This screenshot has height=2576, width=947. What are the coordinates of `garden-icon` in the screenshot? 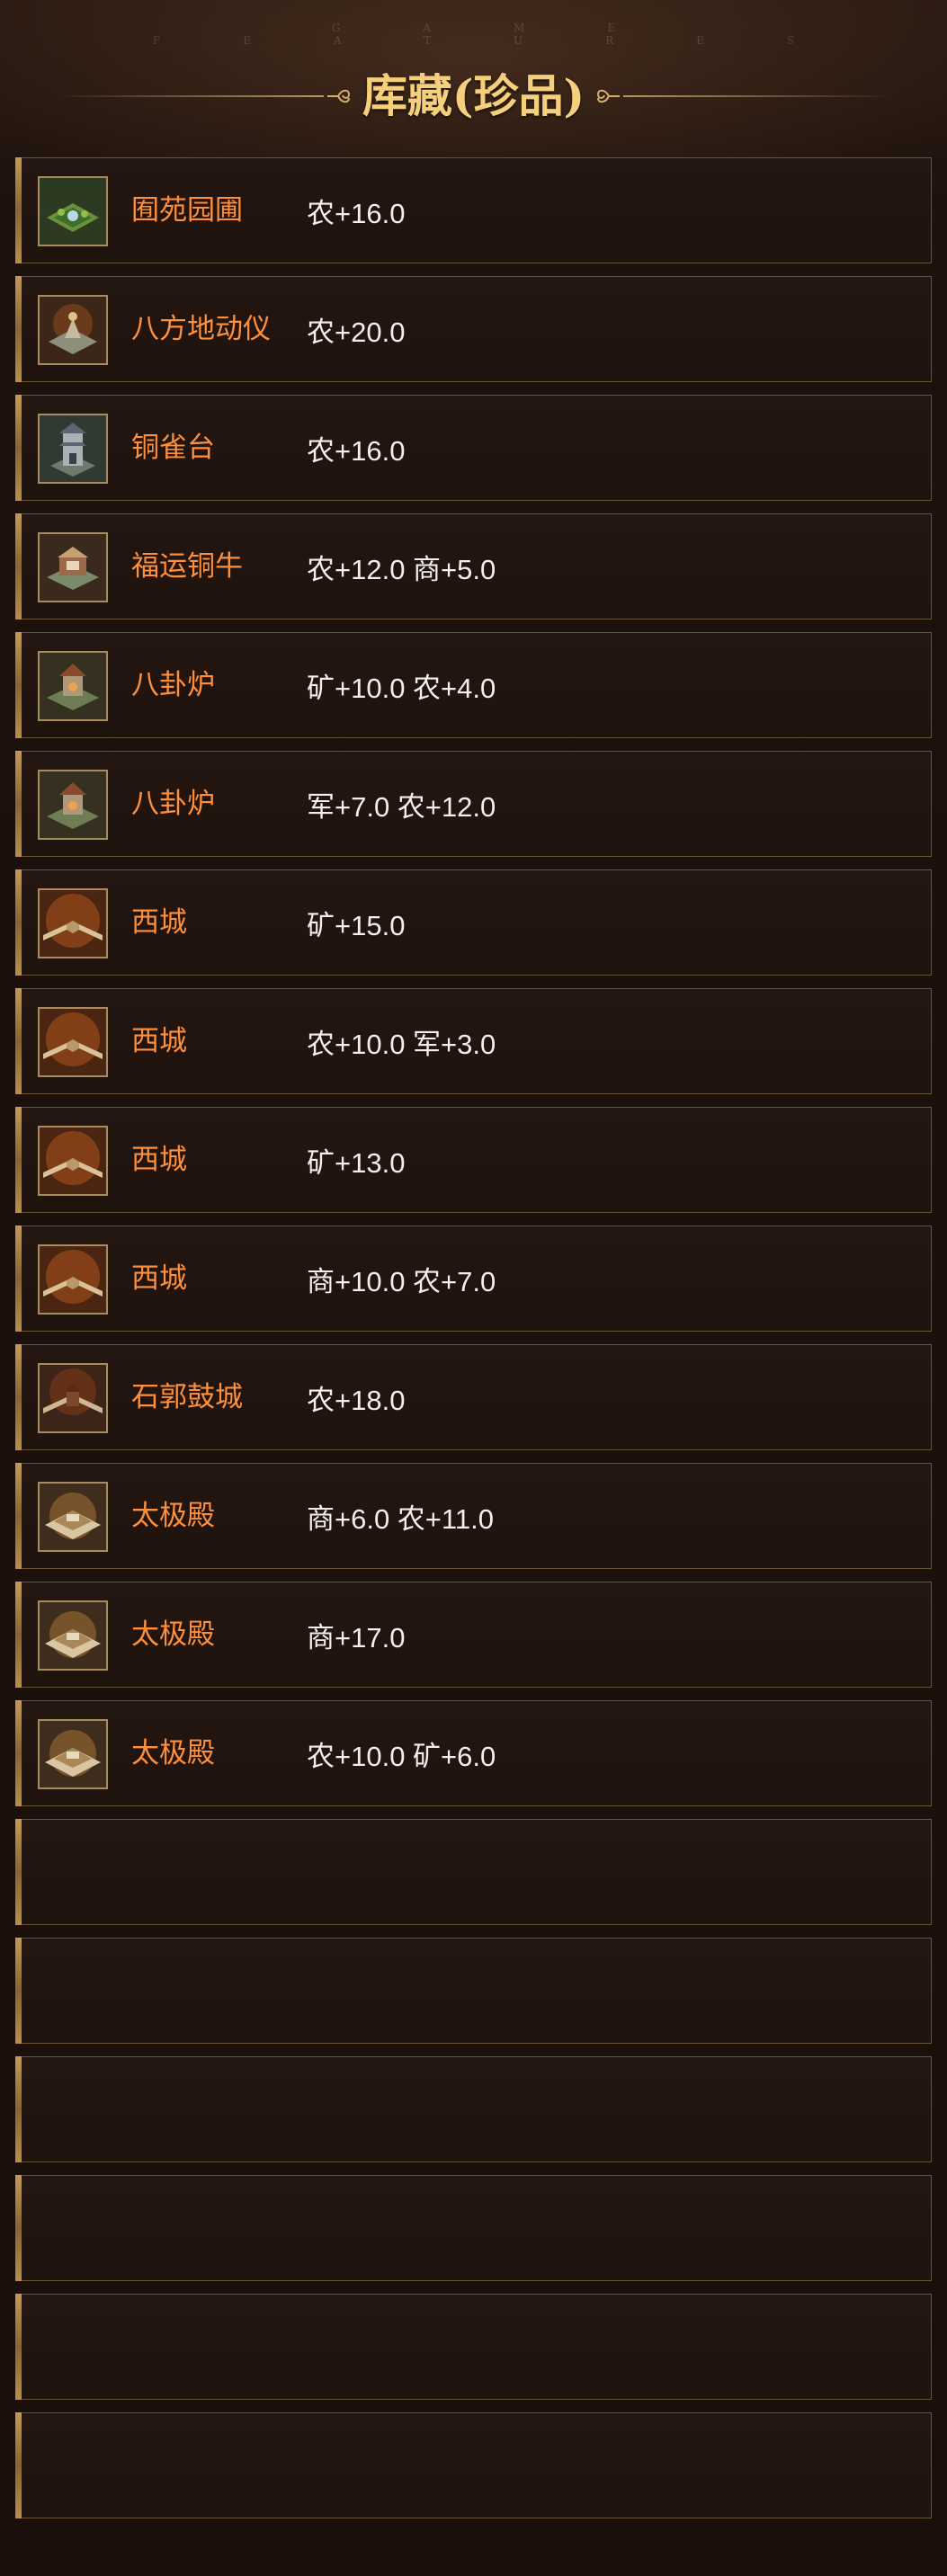 It's located at (73, 211).